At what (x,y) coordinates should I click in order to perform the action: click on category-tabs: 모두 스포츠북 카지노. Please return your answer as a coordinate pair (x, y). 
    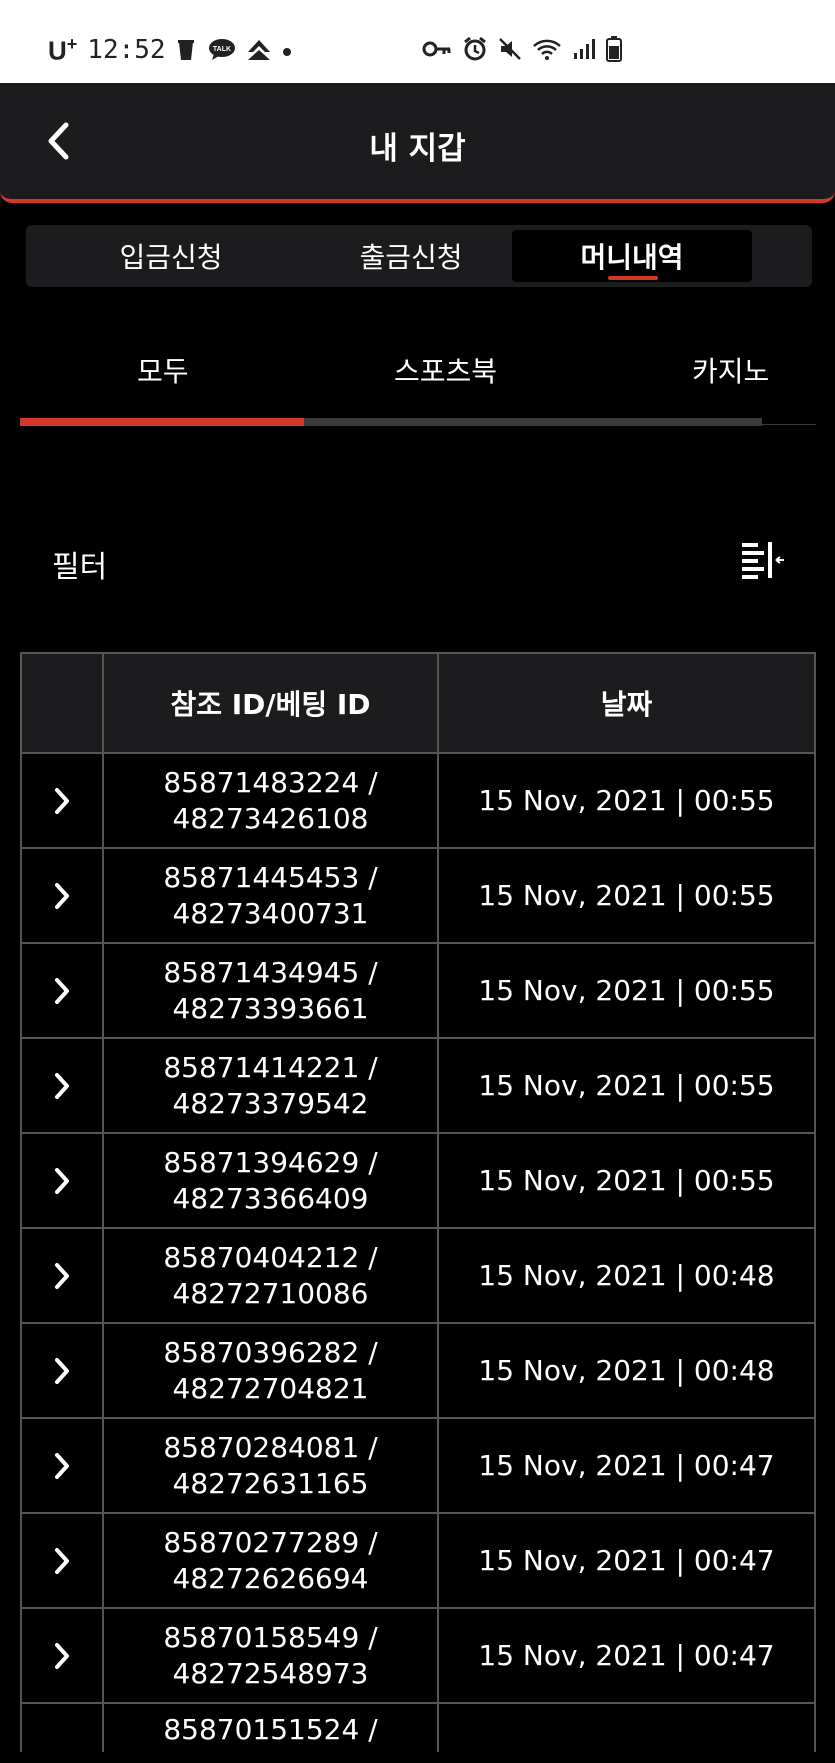
    Looking at the image, I should click on (417, 385).